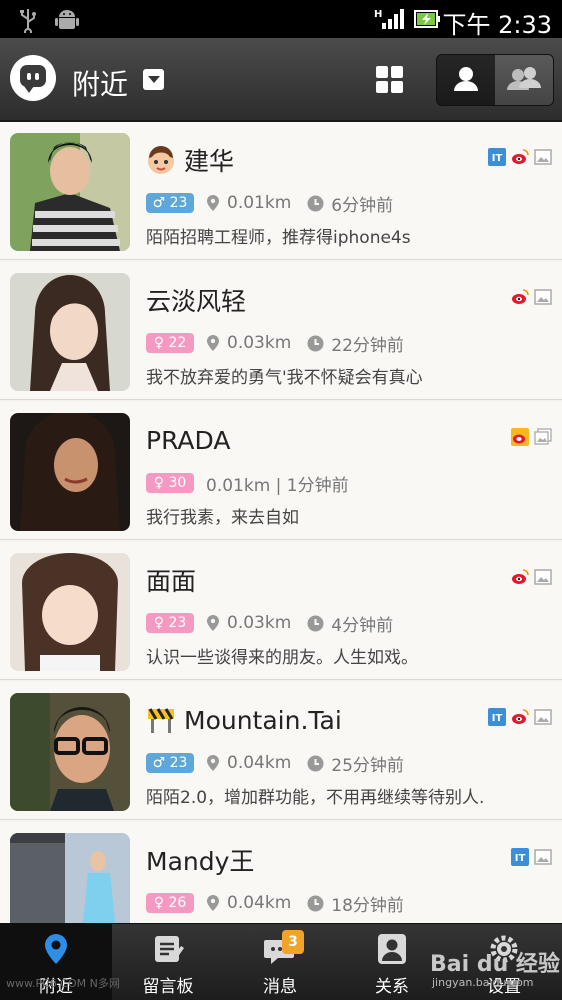  What do you see at coordinates (281, 611) in the screenshot?
I see `list-item: 面面 ♀ 23 0.03km 4分钟前 认识一些谈得来的朋友。人生如戏。` at bounding box center [281, 611].